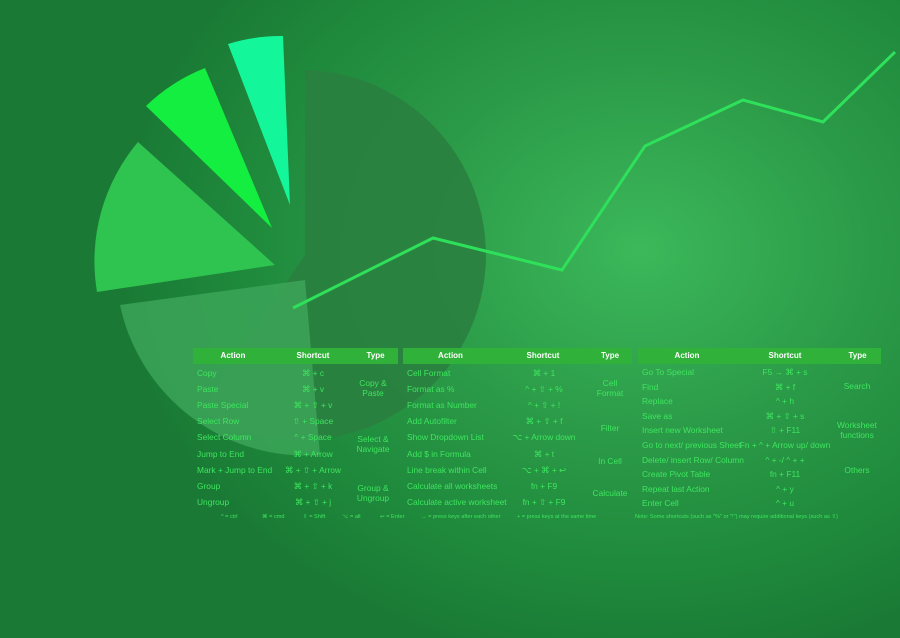  Describe the element at coordinates (657, 415) in the screenshot. I see `row-action: Save as` at that location.